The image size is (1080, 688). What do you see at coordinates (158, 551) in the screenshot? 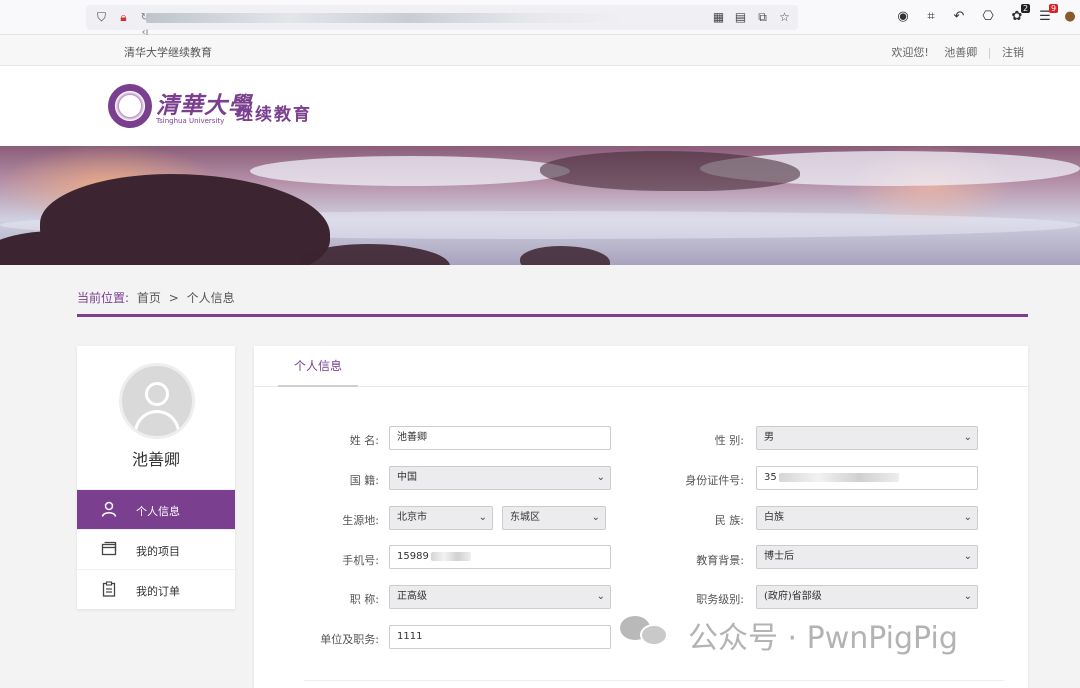
I see `sidebar-item-label: 我的项目` at bounding box center [158, 551].